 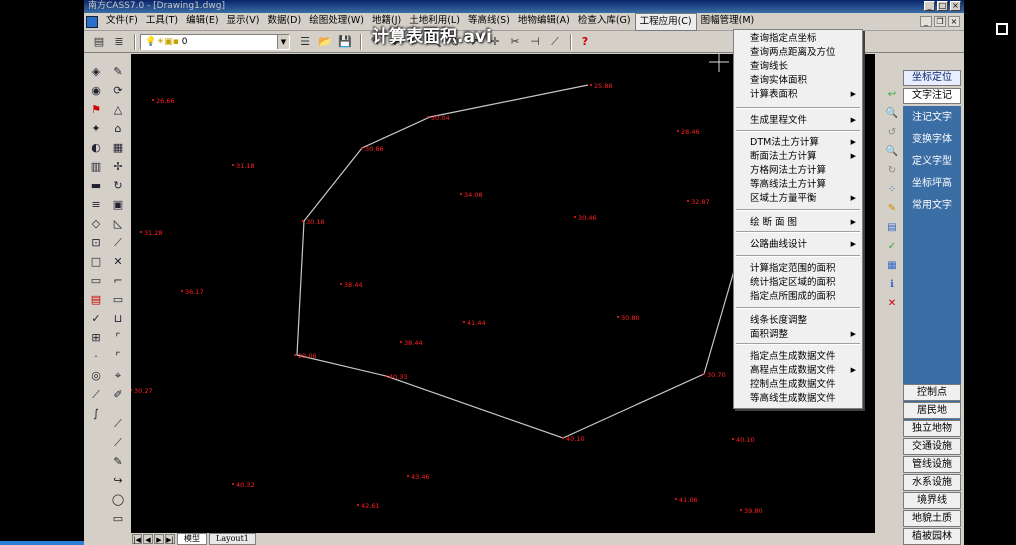 I want to click on menu-option-4: 计算表面积, so click(x=774, y=94).